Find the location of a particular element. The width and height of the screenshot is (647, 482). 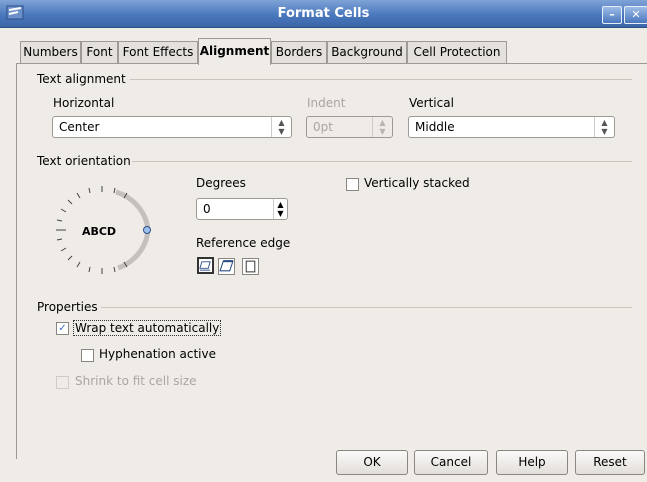

minimize-icon: – is located at coordinates (612, 14).